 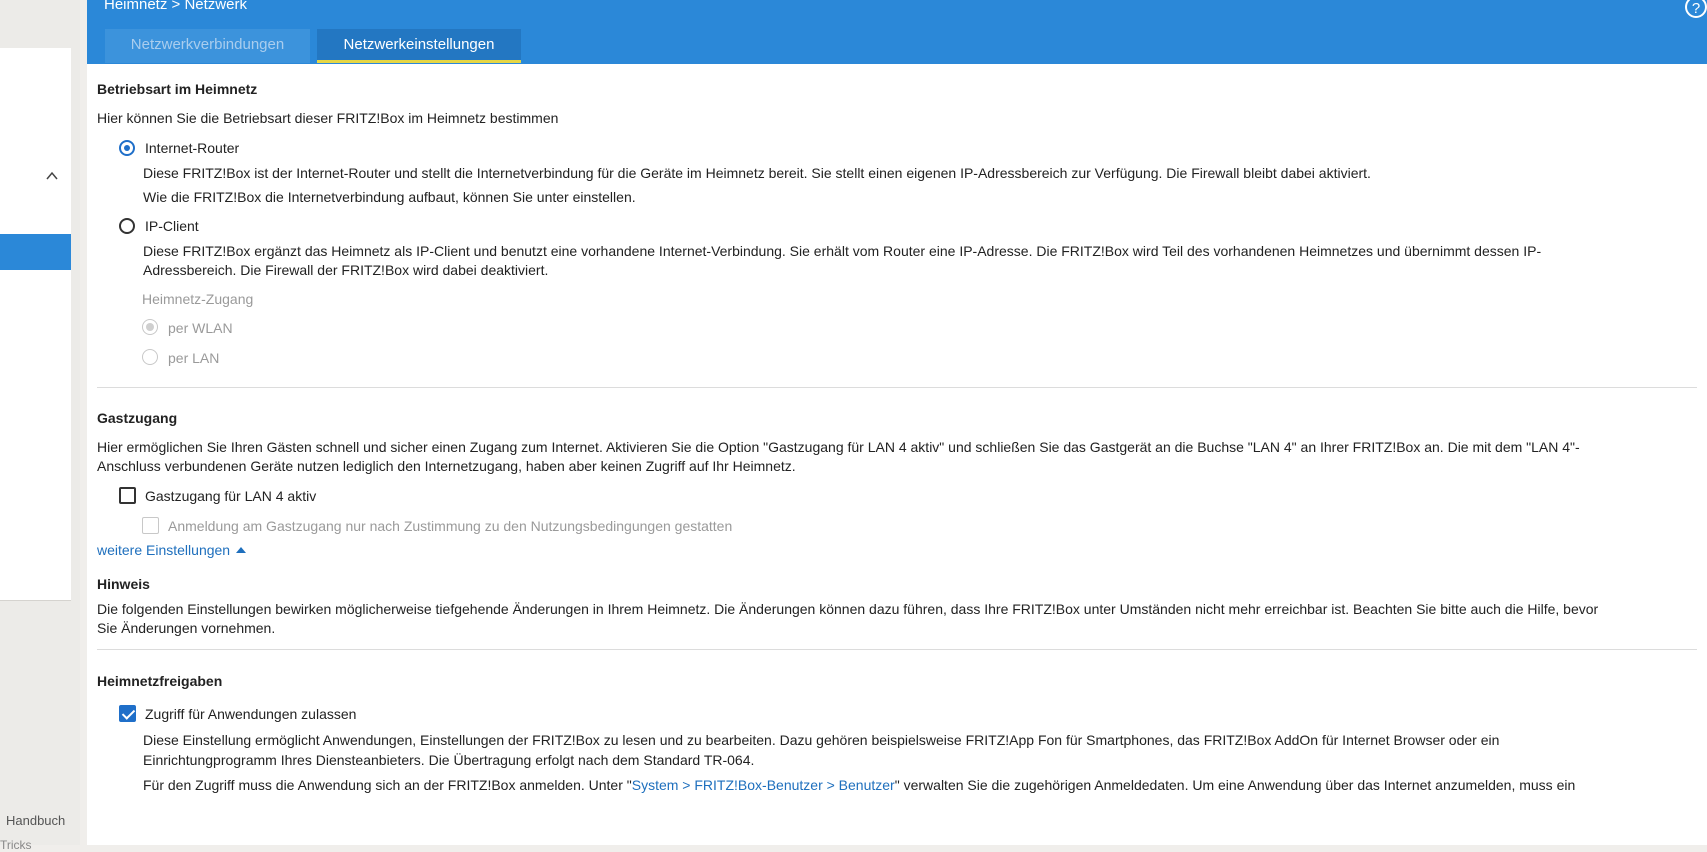 What do you see at coordinates (127, 226) in the screenshot?
I see `radio-ip-client` at bounding box center [127, 226].